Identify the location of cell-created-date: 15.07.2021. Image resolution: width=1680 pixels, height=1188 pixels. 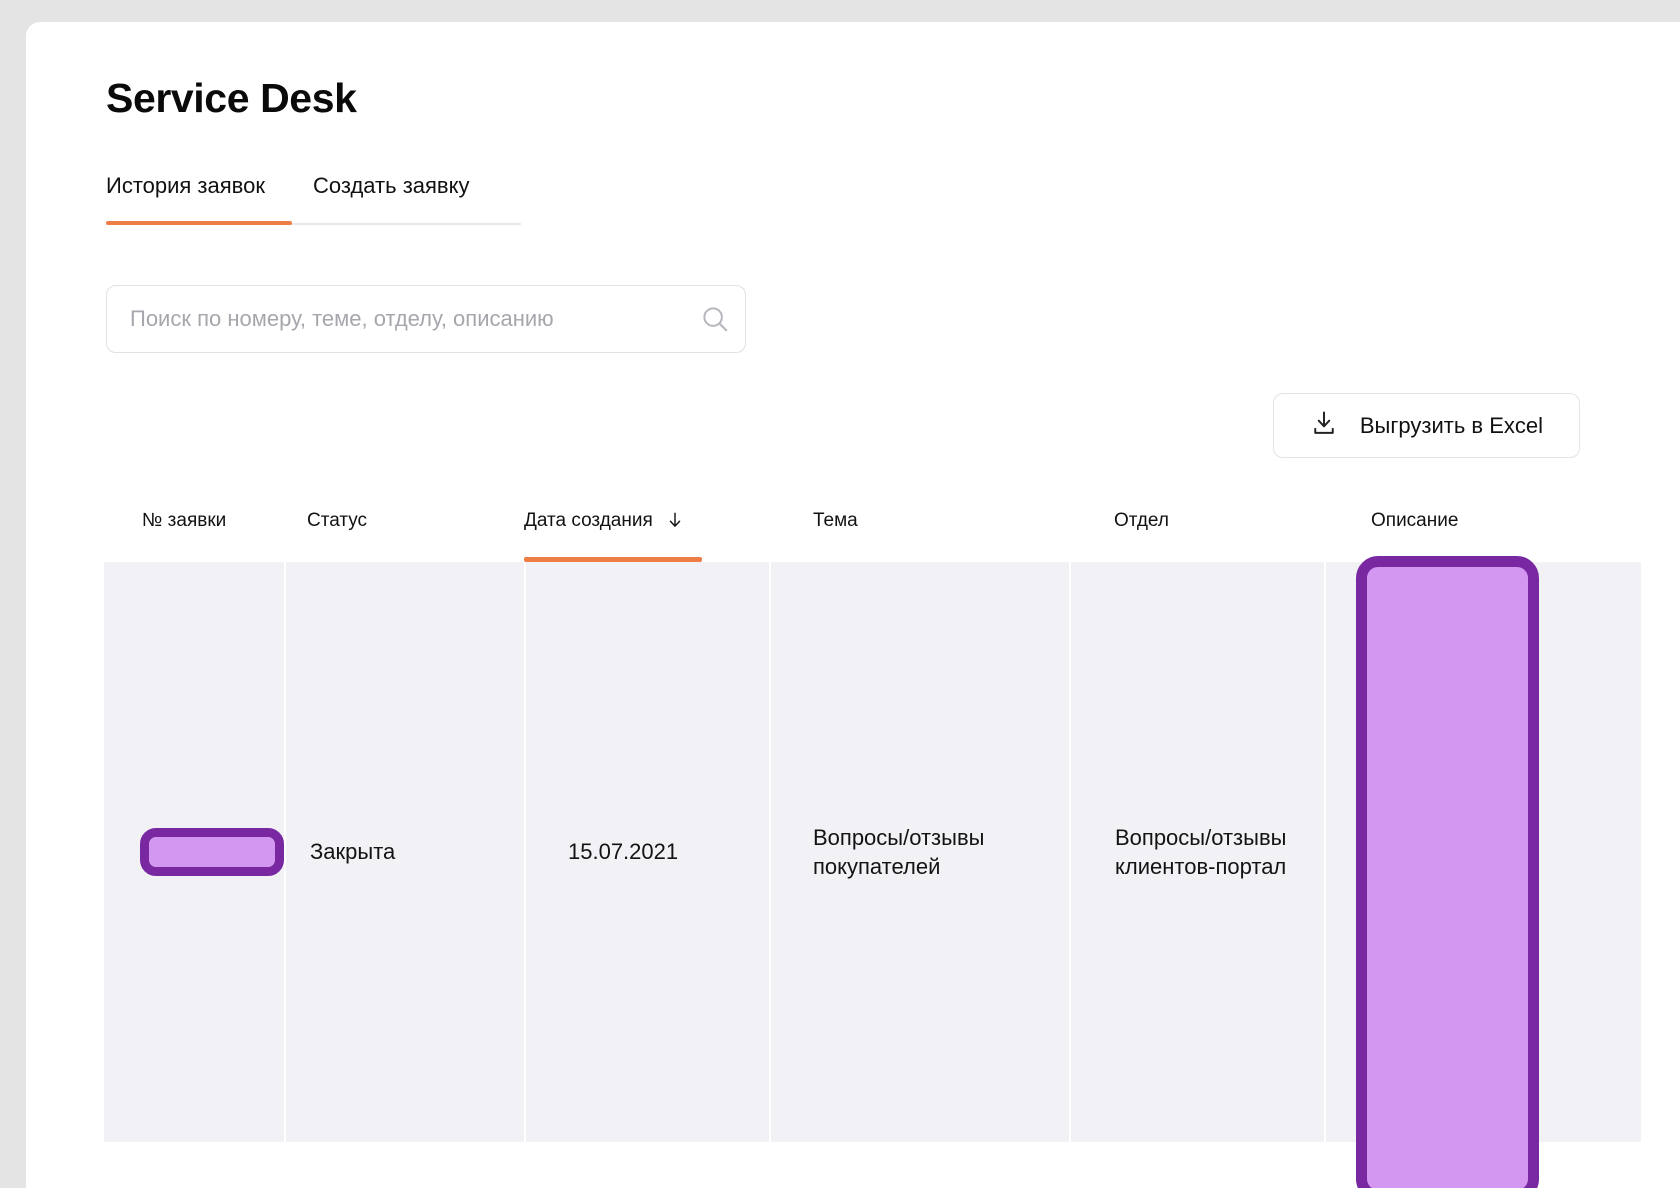
(646, 852).